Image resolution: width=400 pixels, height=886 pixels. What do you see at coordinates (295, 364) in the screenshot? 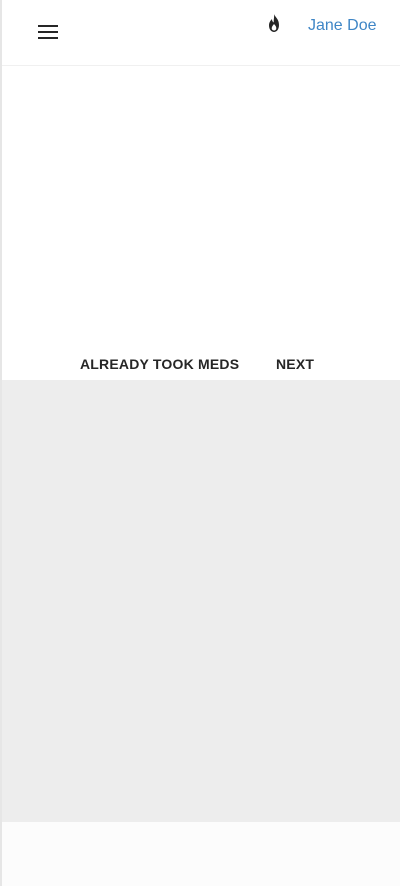
I see `next-button: NEXT` at bounding box center [295, 364].